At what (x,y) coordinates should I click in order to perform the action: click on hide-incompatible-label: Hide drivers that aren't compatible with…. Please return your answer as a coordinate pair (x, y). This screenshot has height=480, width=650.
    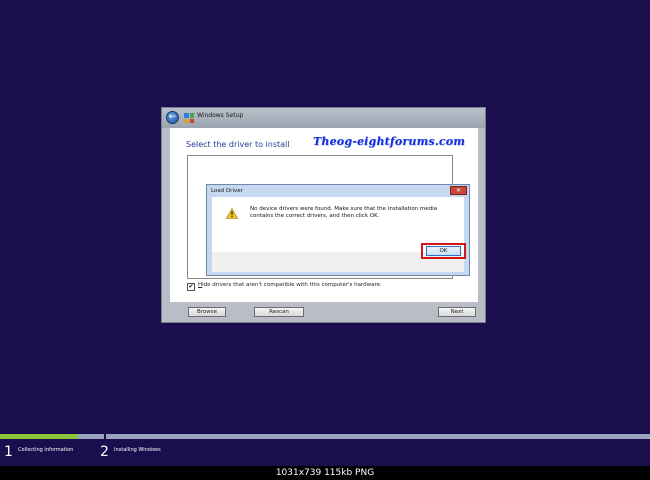
    Looking at the image, I should click on (290, 285).